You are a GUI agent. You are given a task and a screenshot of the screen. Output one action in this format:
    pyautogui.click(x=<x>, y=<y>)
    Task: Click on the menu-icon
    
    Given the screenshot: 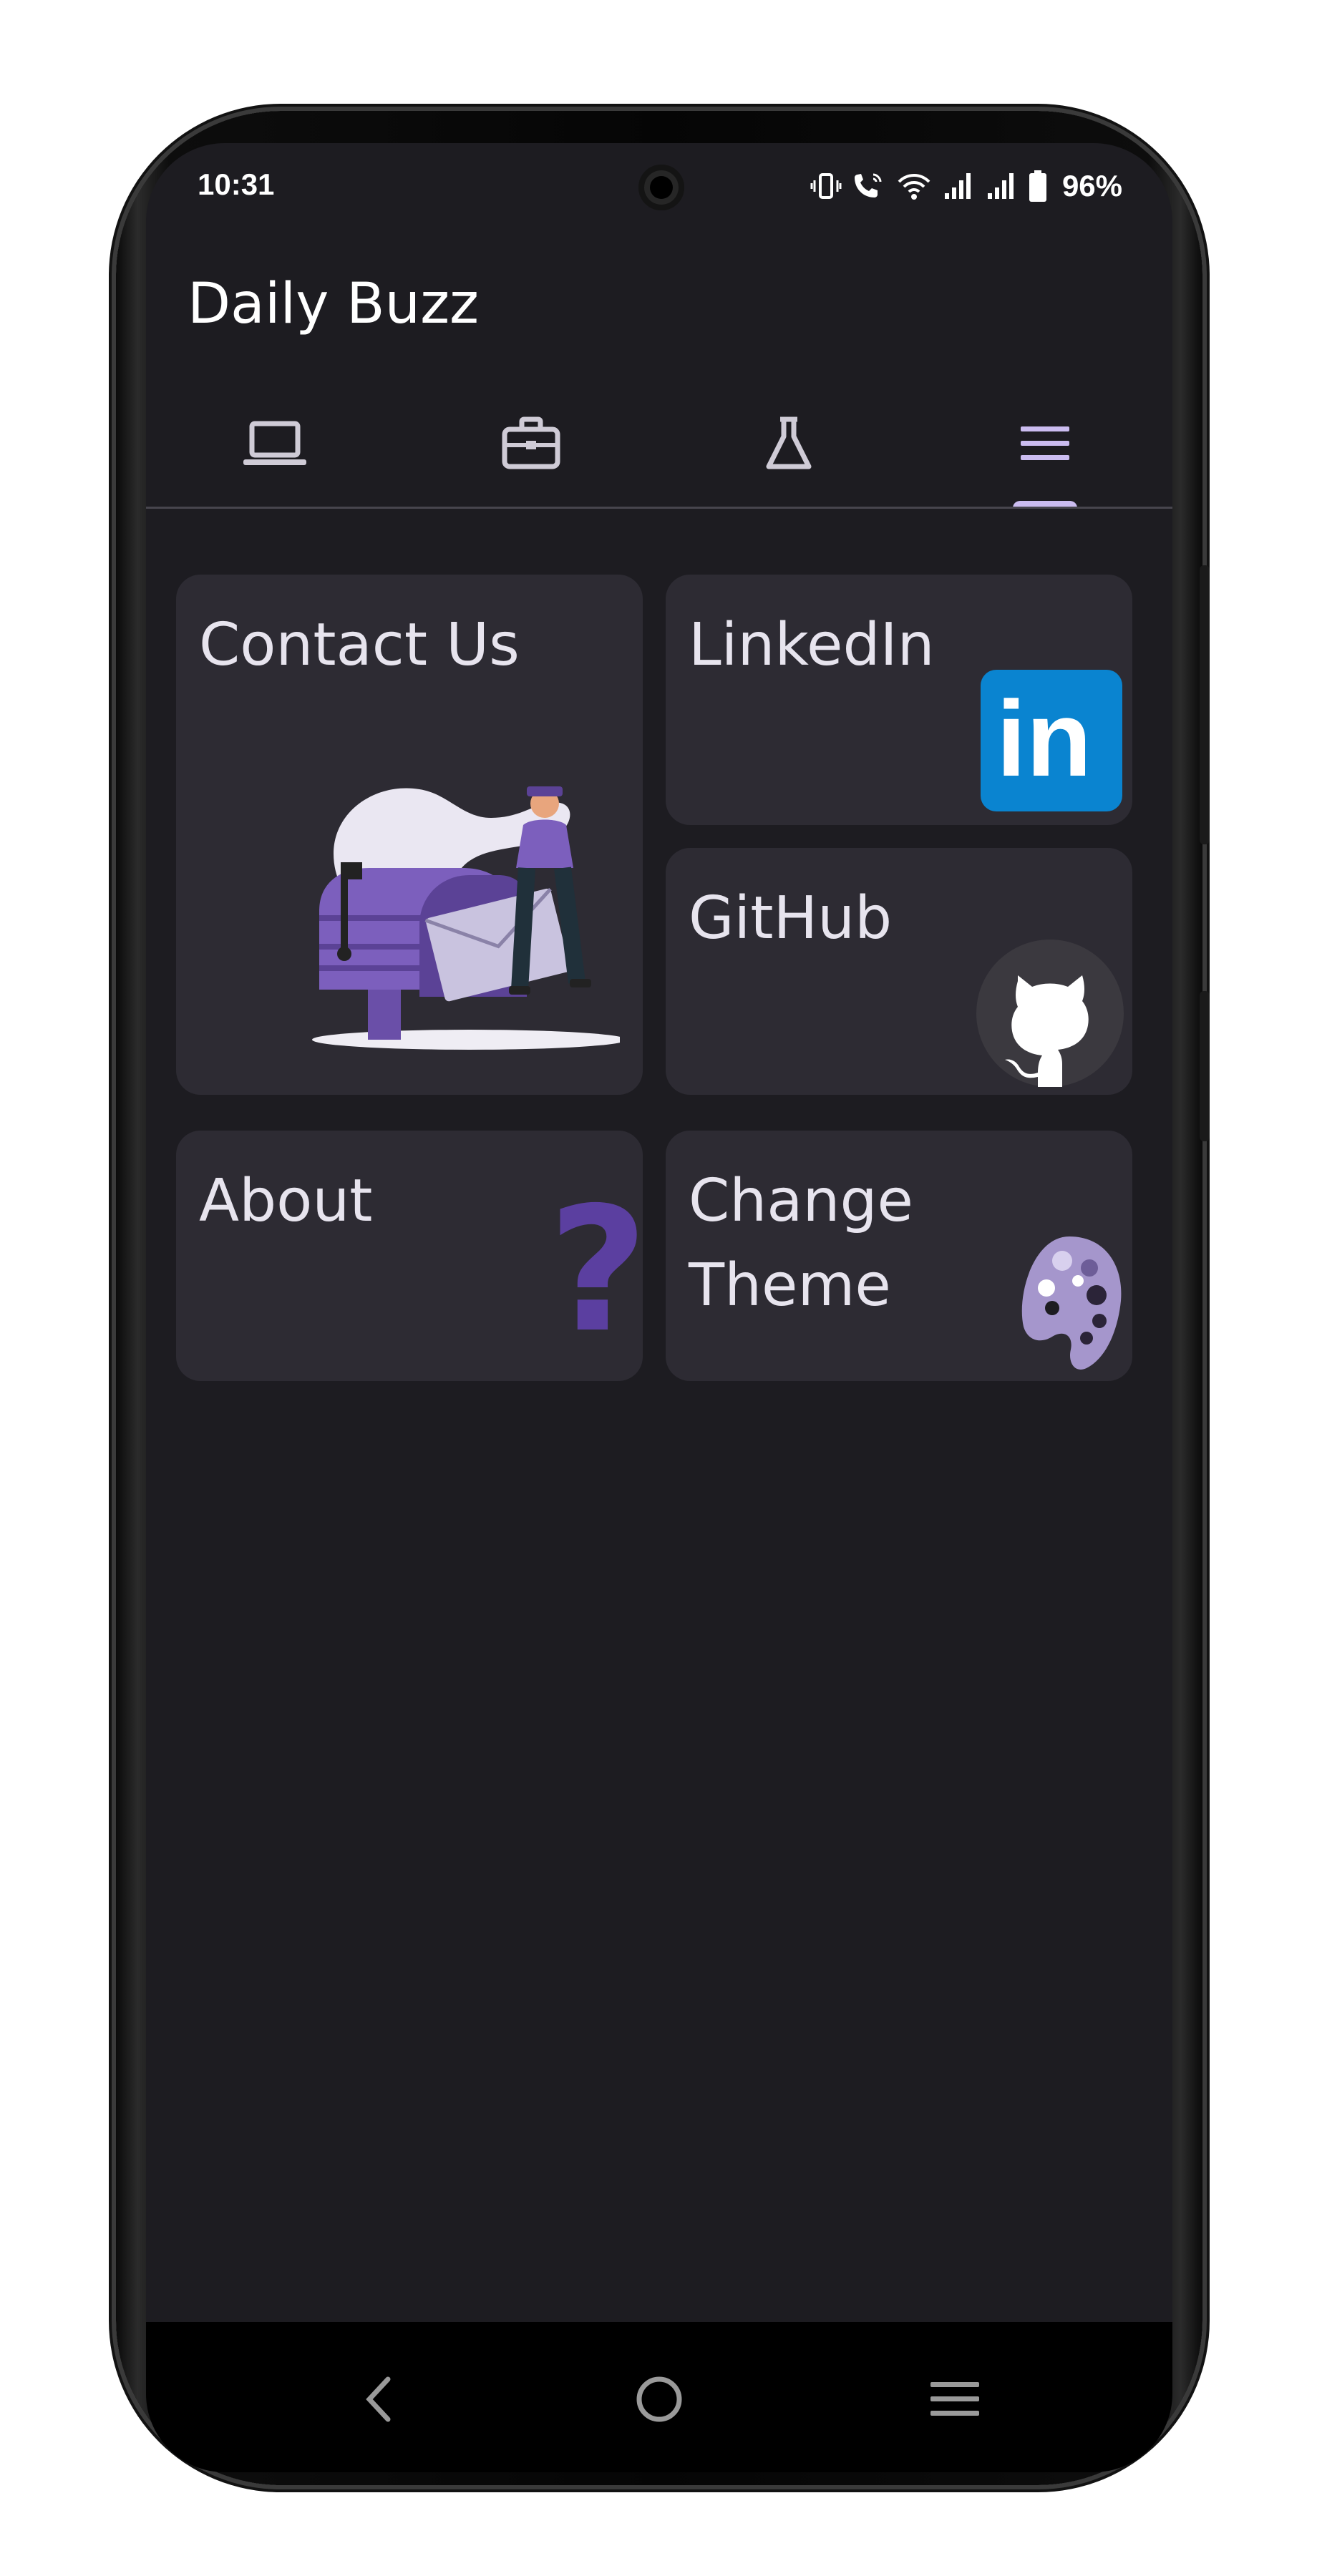 What is the action you would take?
    pyautogui.click(x=1045, y=444)
    